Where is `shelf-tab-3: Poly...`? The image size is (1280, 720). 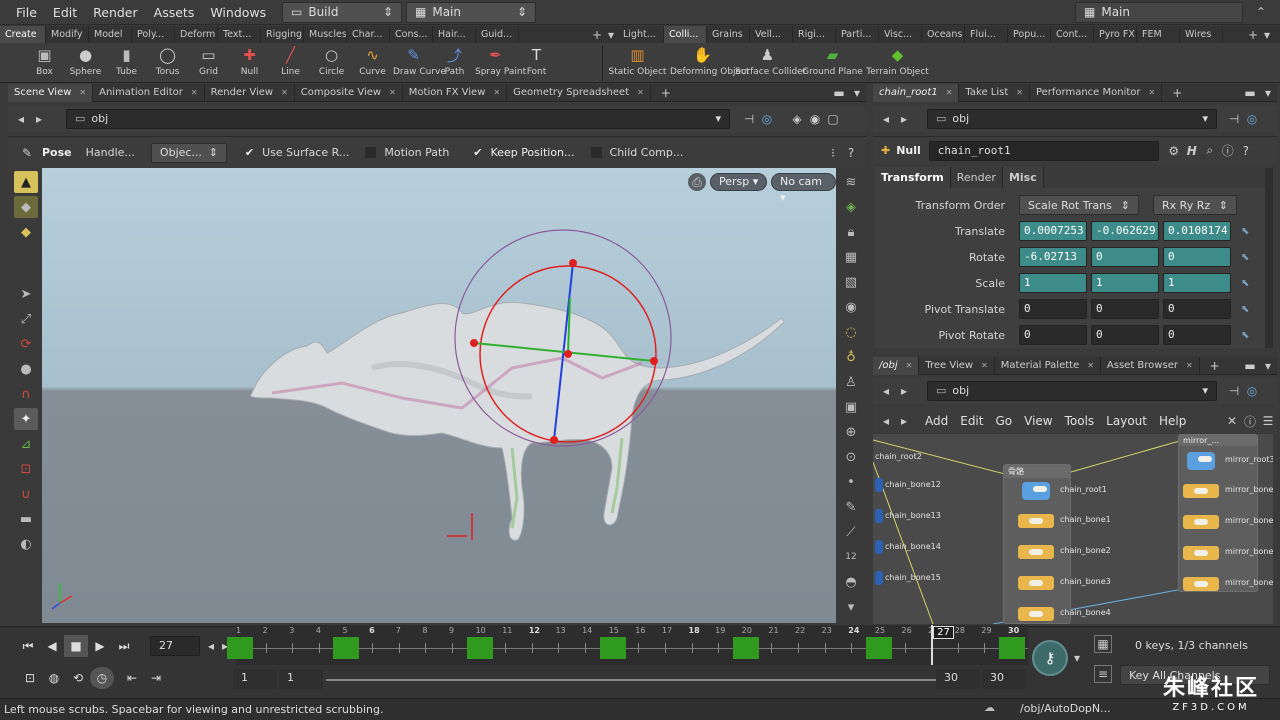 shelf-tab-3: Poly... is located at coordinates (153, 34).